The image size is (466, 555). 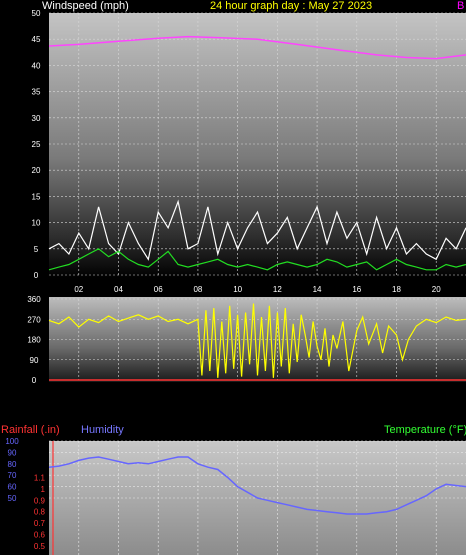 I want to click on temperature-label: Temperature (°F), so click(x=425, y=430).